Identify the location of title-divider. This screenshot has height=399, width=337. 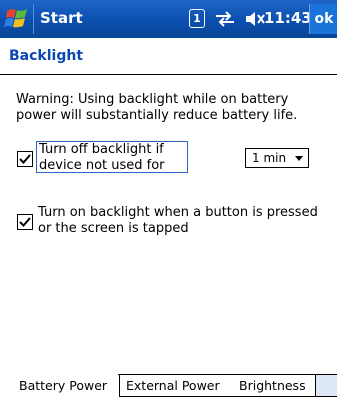
(33, 19).